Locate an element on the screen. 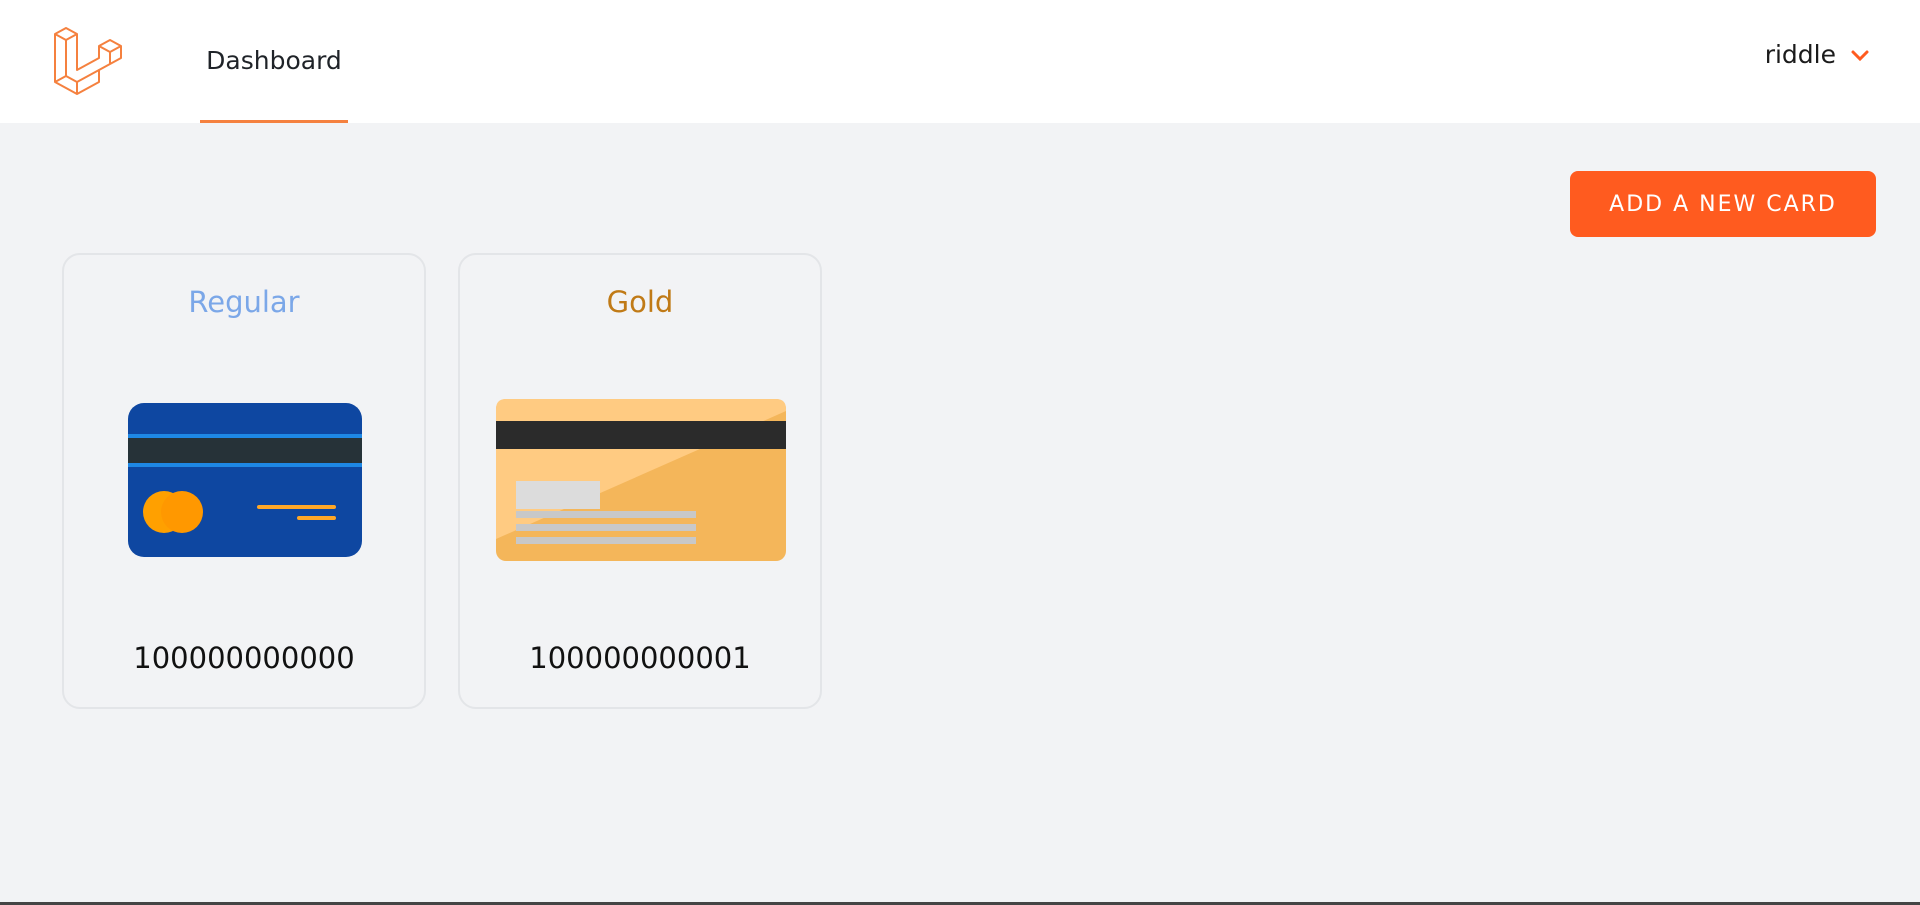 This screenshot has height=905, width=1920. card-number: 100000000000 is located at coordinates (244, 658).